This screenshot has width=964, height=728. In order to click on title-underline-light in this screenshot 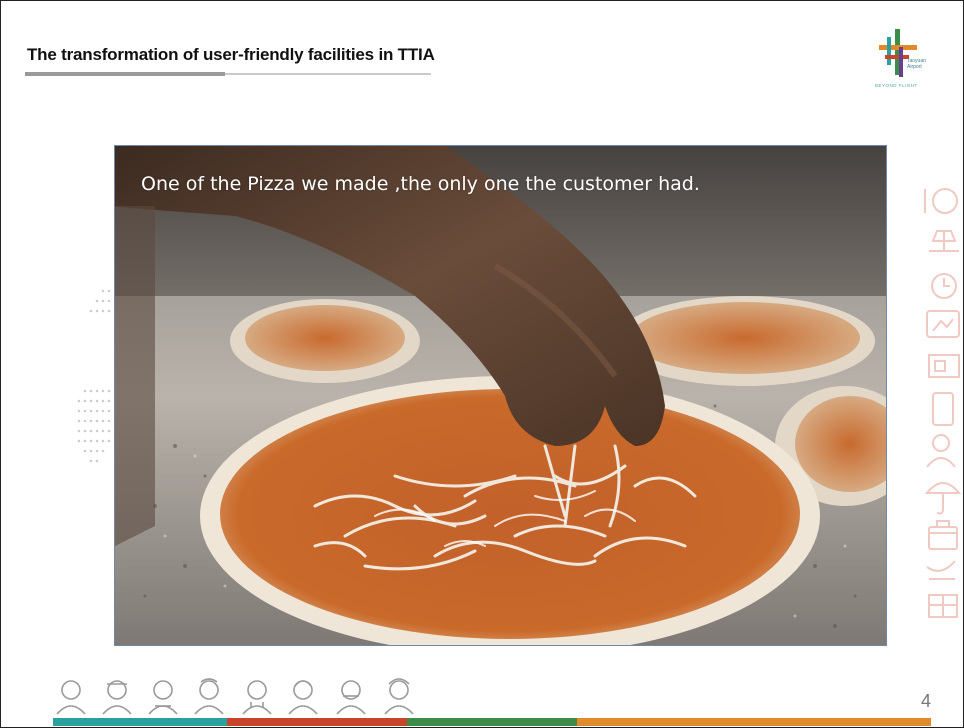, I will do `click(328, 74)`.